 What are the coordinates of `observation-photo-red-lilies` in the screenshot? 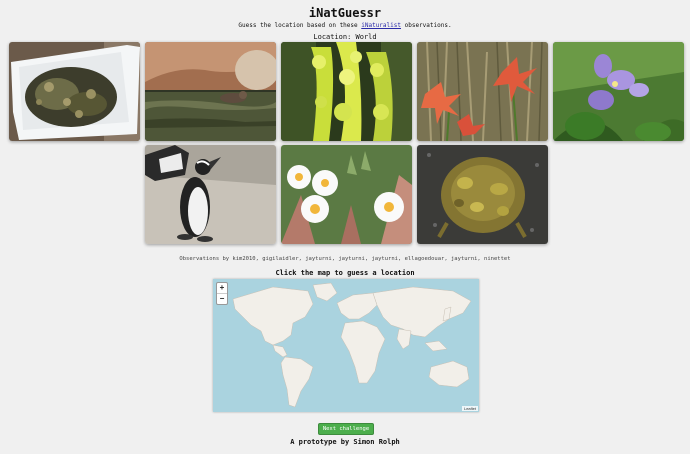 It's located at (482, 91).